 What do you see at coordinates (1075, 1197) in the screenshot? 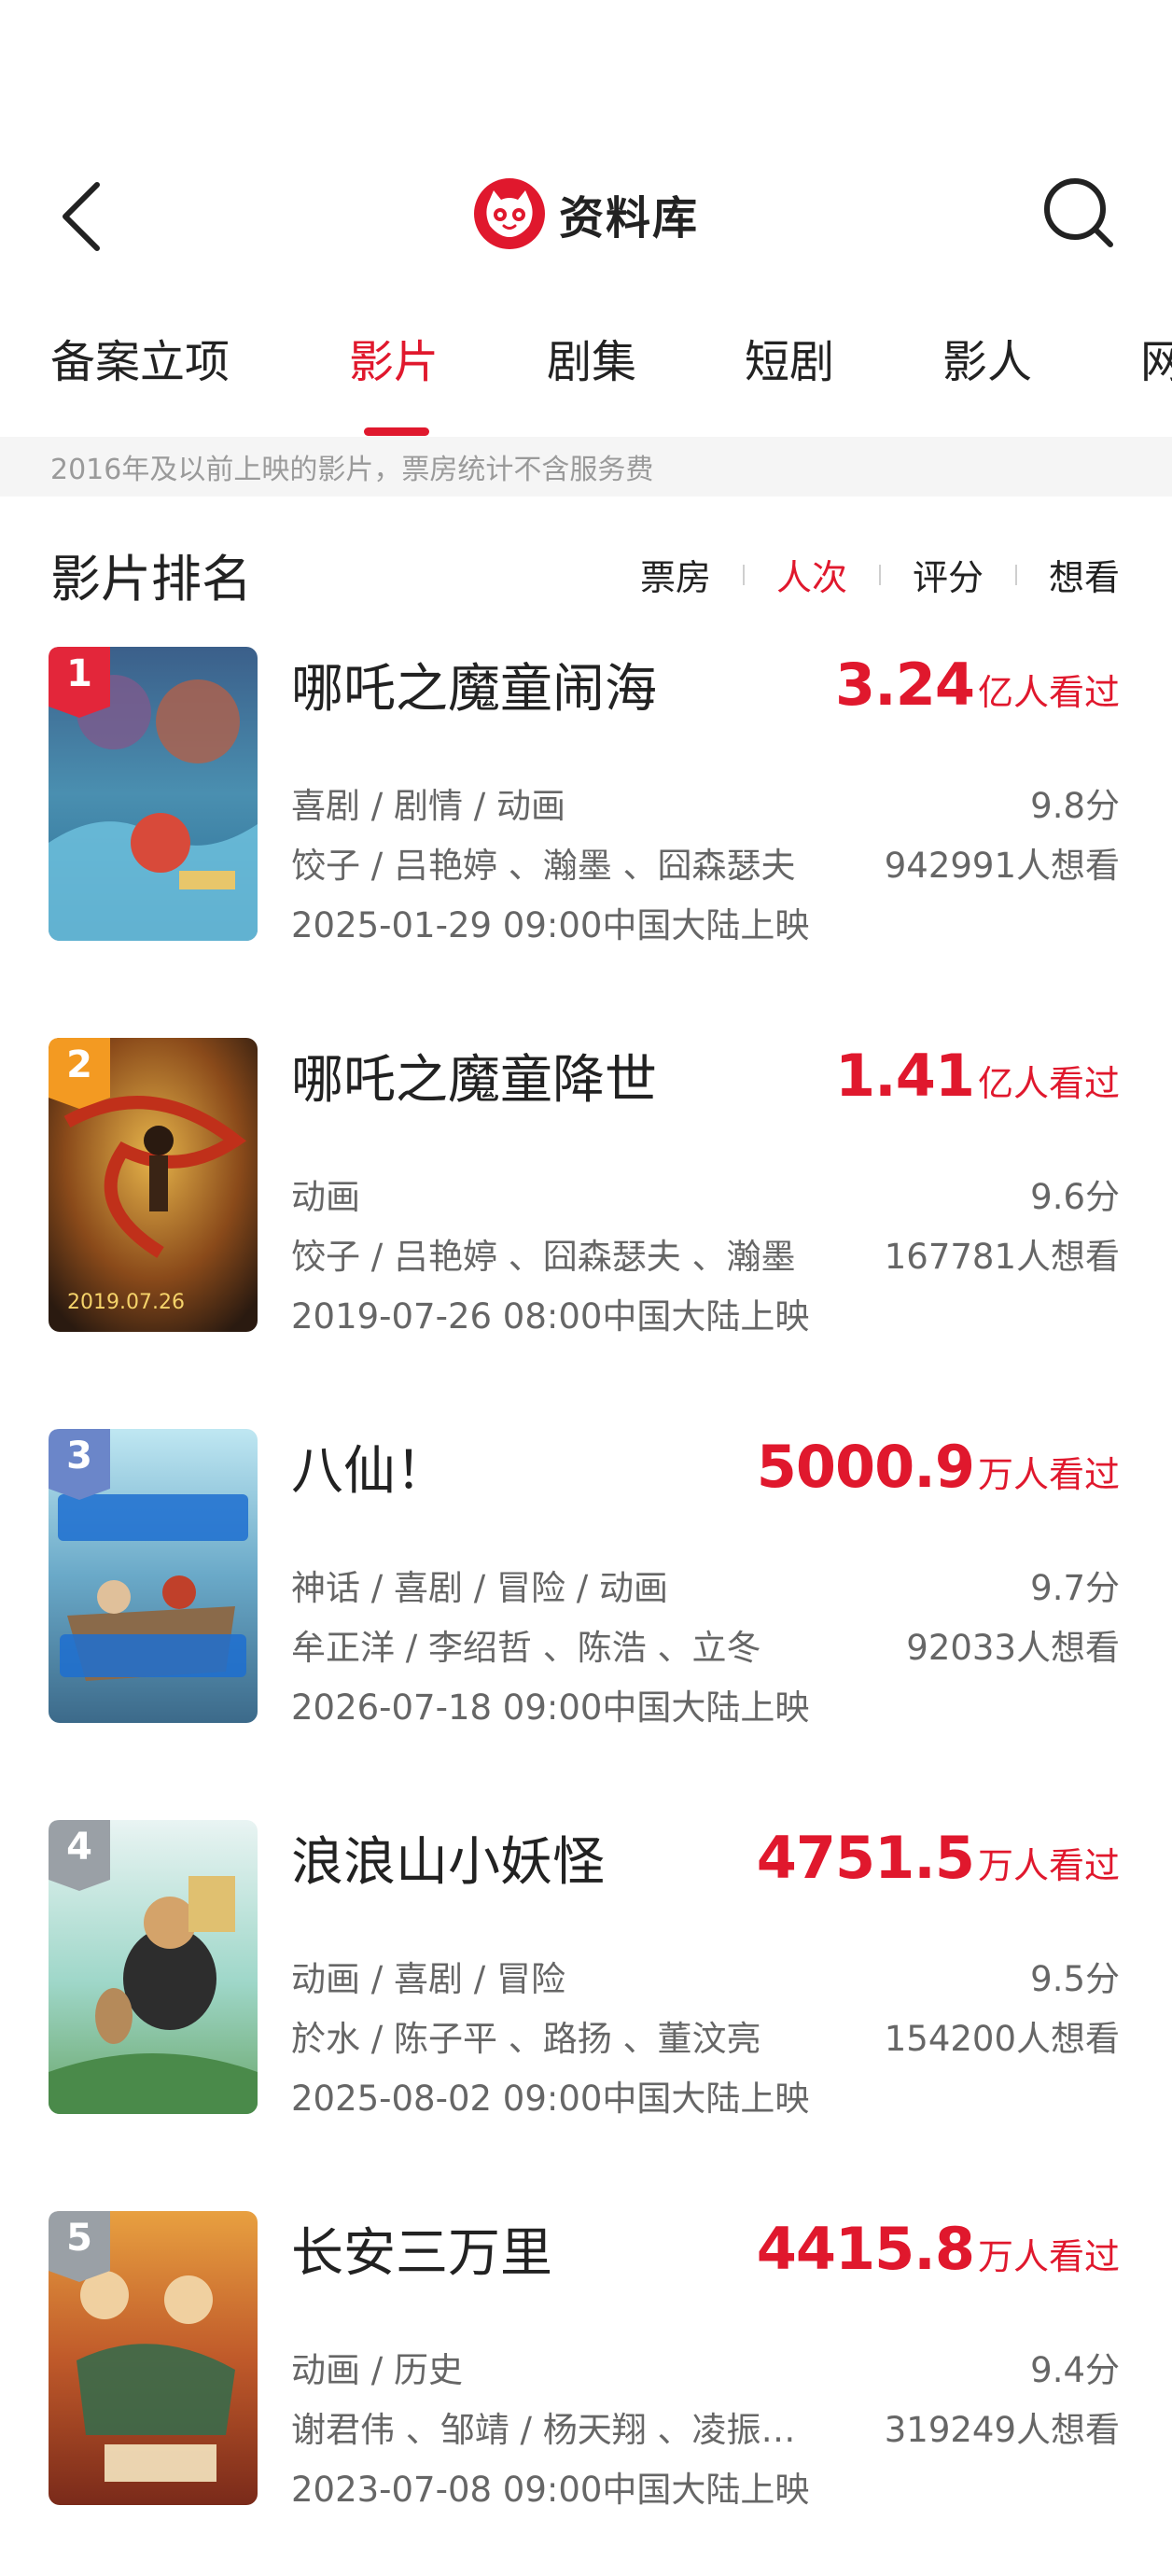
I see `movie-score: 9.6分` at bounding box center [1075, 1197].